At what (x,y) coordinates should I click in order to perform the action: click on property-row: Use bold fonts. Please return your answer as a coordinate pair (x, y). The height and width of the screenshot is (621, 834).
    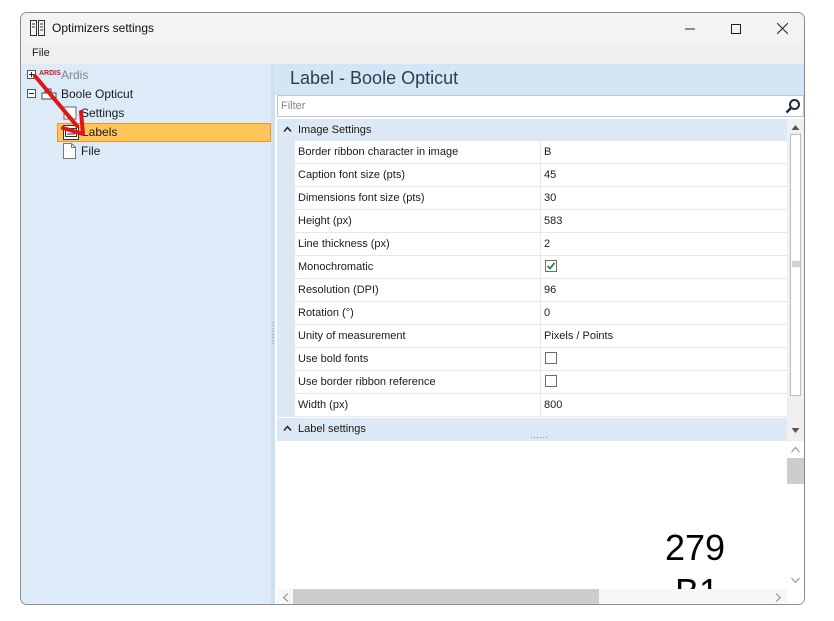
    Looking at the image, I should click on (541, 359).